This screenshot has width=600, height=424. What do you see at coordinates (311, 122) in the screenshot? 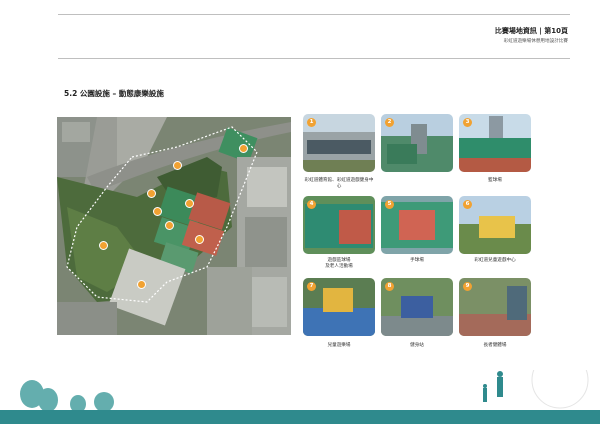
I see `photo-number-1: 1` at bounding box center [311, 122].